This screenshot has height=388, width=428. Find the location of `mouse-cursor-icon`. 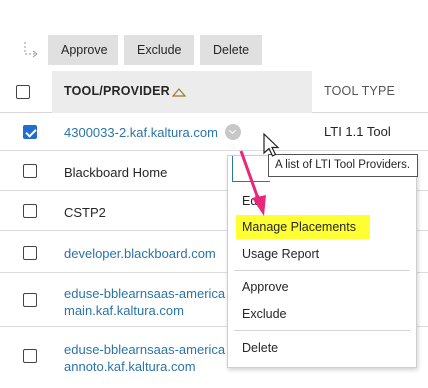

mouse-cursor-icon is located at coordinates (271, 145).